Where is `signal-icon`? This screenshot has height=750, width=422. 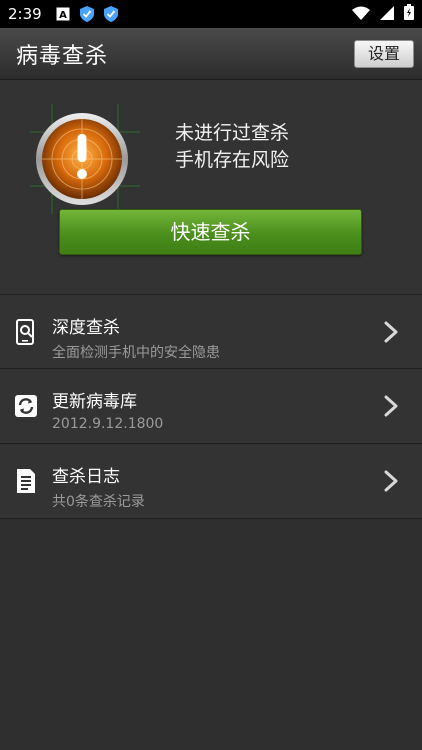
signal-icon is located at coordinates (387, 14).